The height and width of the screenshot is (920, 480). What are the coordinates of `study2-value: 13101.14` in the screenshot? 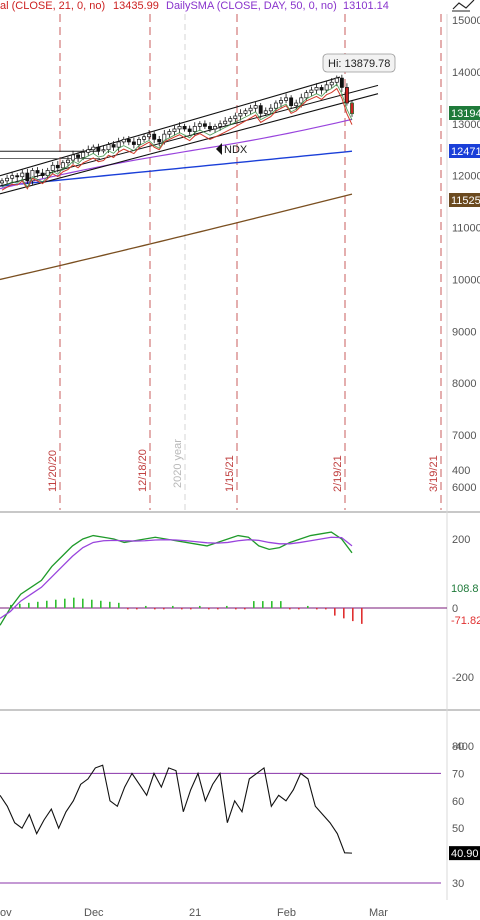 It's located at (366, 6).